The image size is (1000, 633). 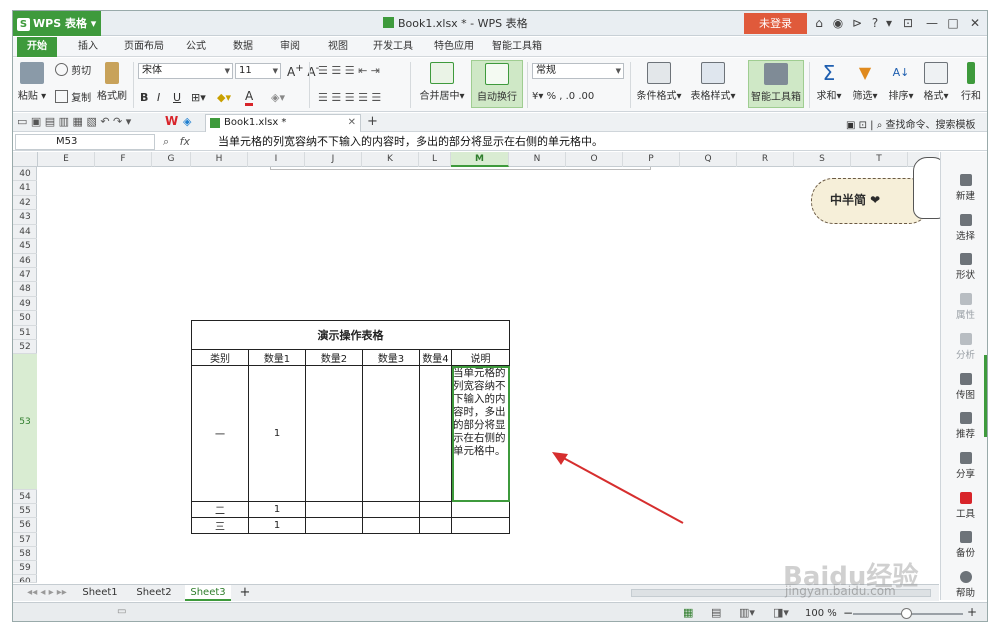 What do you see at coordinates (848, 613) in the screenshot?
I see `zoom-out-button: −` at bounding box center [848, 613].